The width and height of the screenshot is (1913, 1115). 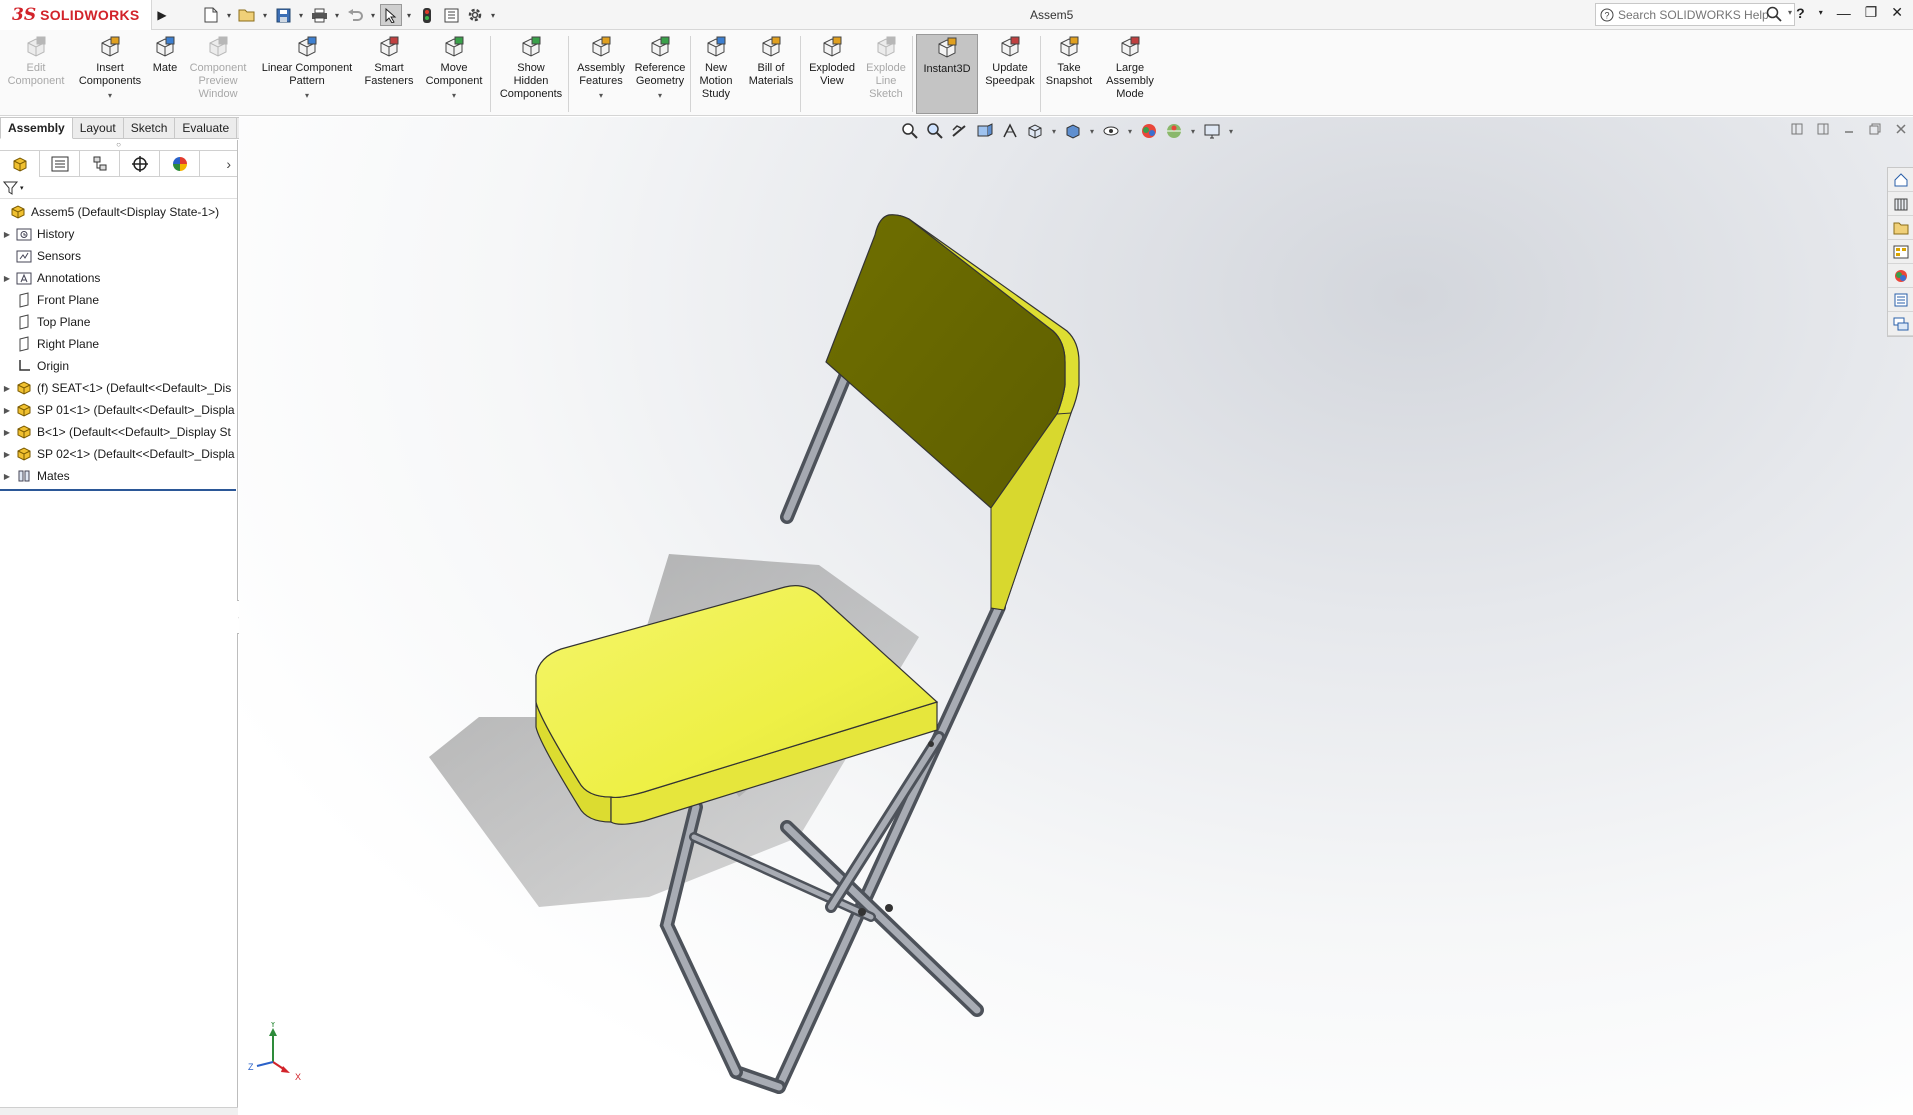 What do you see at coordinates (531, 74) in the screenshot?
I see `show-hidden-components-button: Show Hidden Components` at bounding box center [531, 74].